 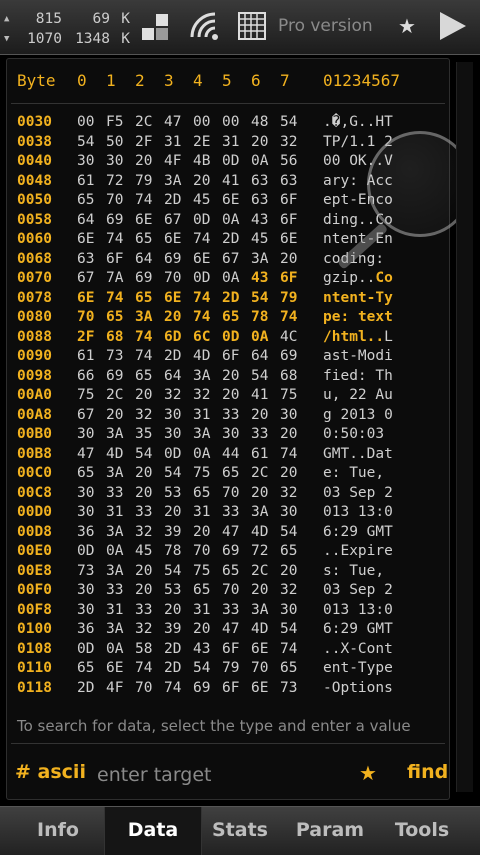 I want to click on hex-row: 0118 2D 4F 70 74 69 6F 6E 73 -Options, so click(x=232, y=689).